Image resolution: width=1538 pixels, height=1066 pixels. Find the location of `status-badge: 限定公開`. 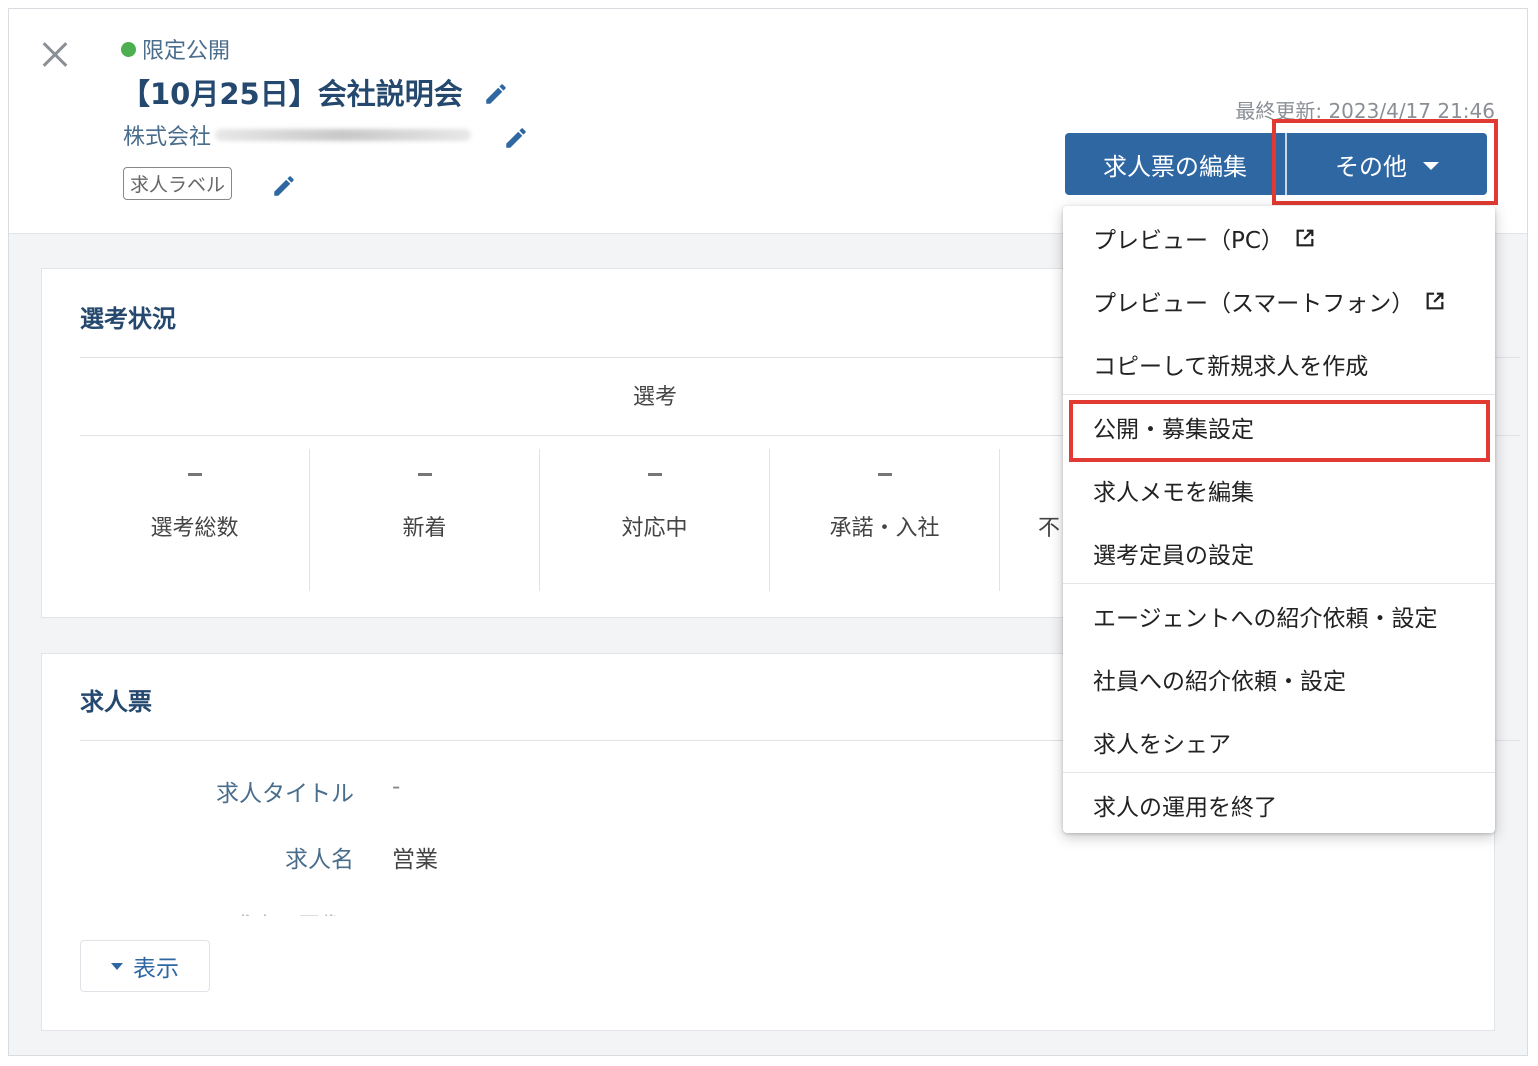

status-badge: 限定公開 is located at coordinates (175, 49).